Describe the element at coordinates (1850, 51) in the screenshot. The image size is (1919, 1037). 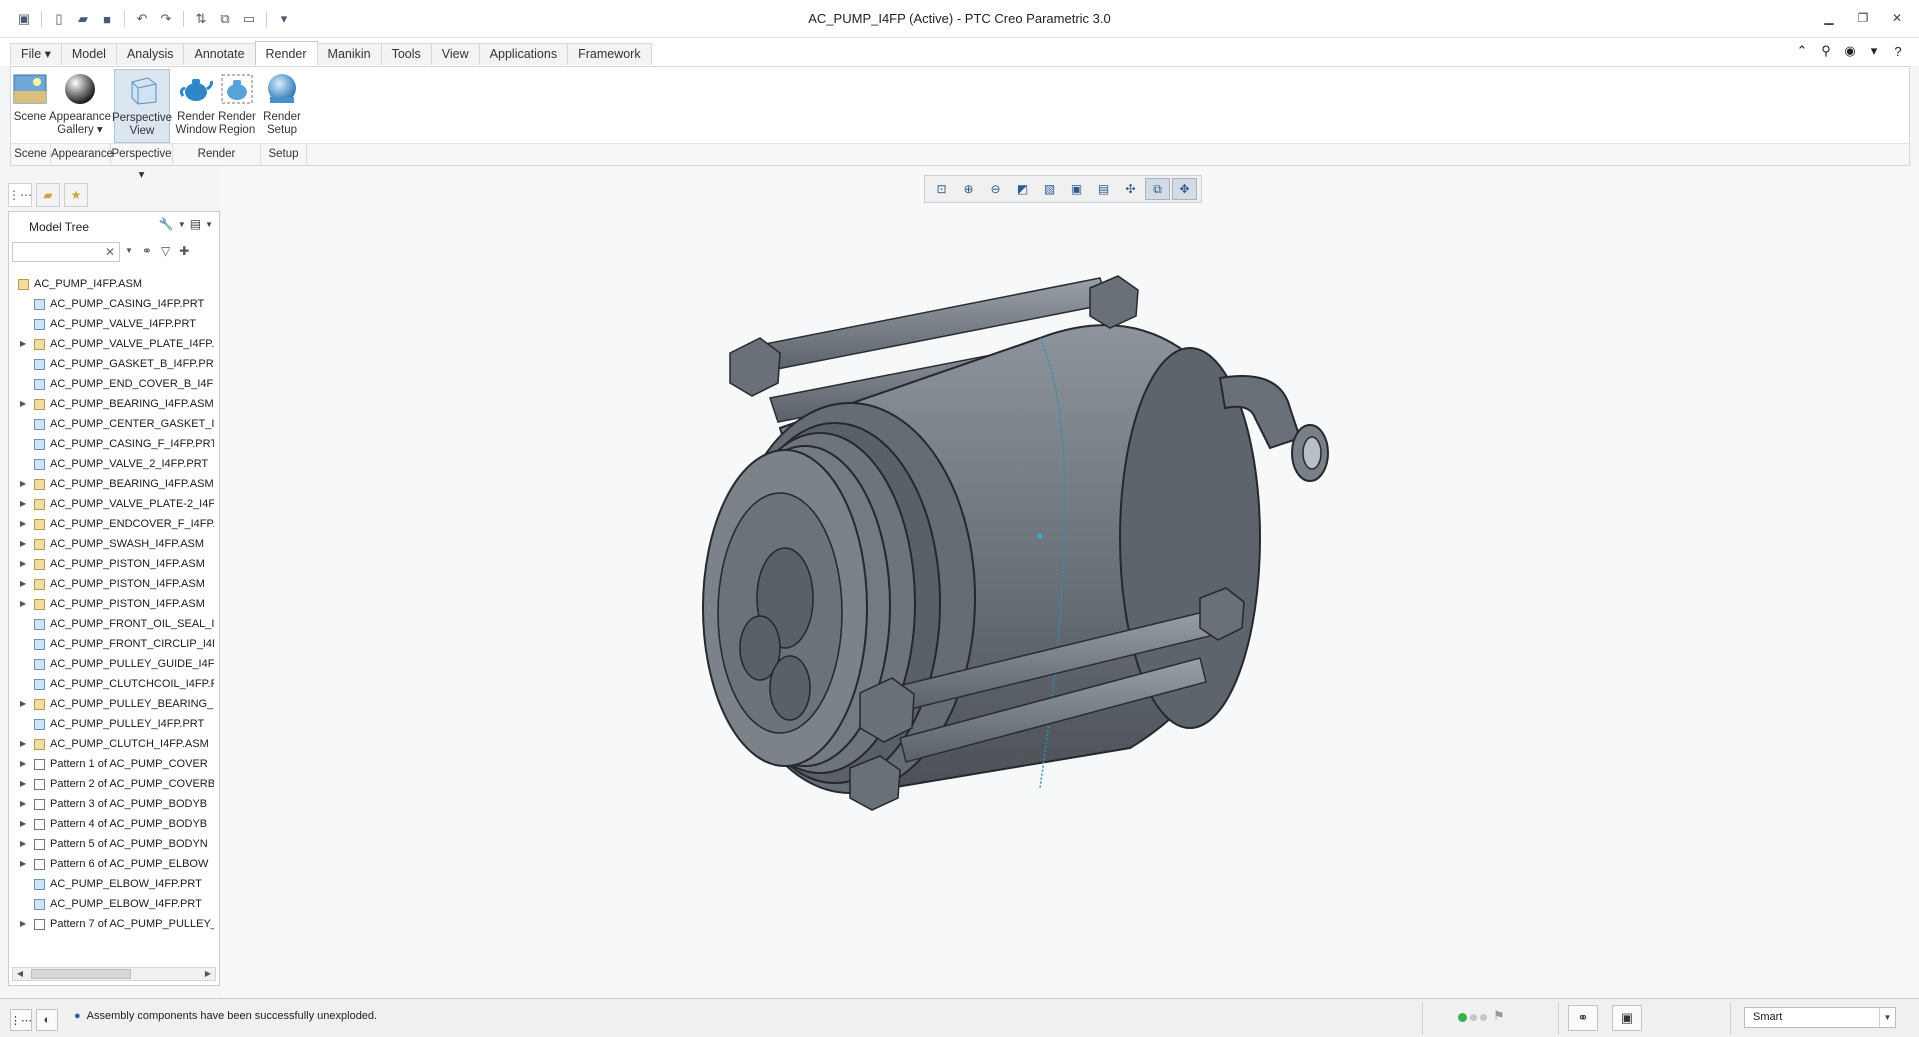
I see `community-icon: ◉` at that location.